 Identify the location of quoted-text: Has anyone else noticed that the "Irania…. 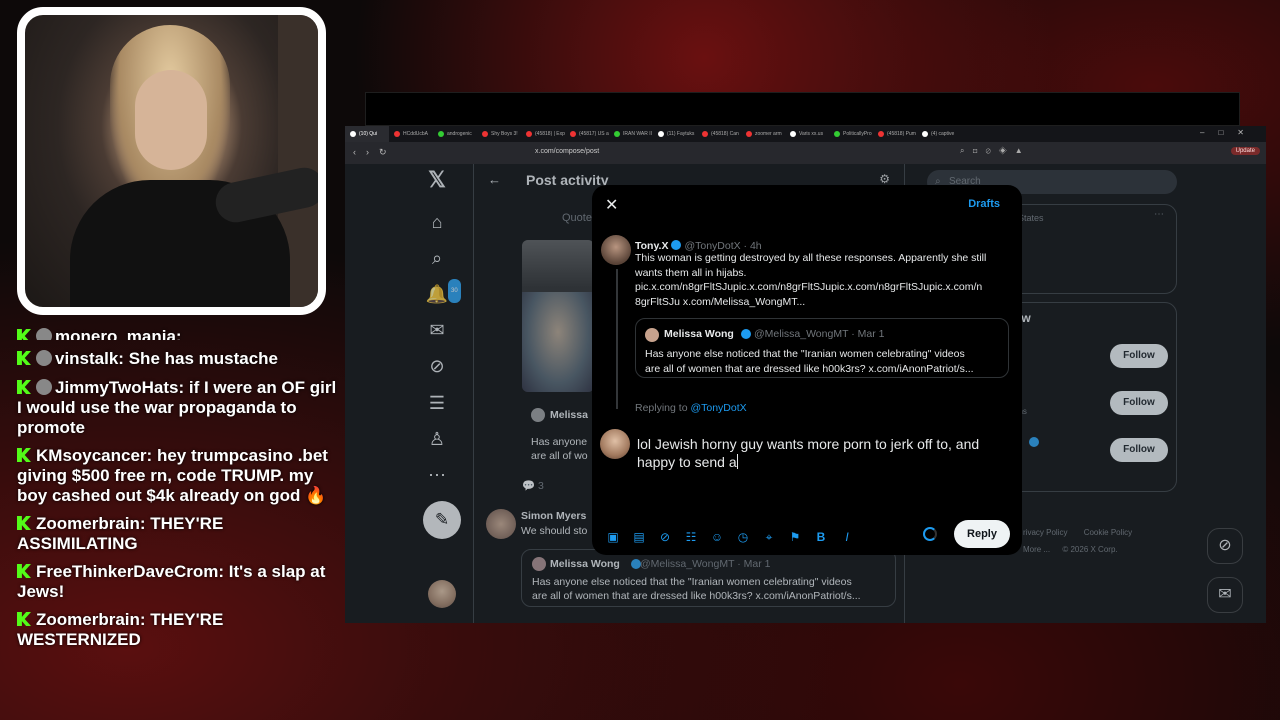
(809, 361).